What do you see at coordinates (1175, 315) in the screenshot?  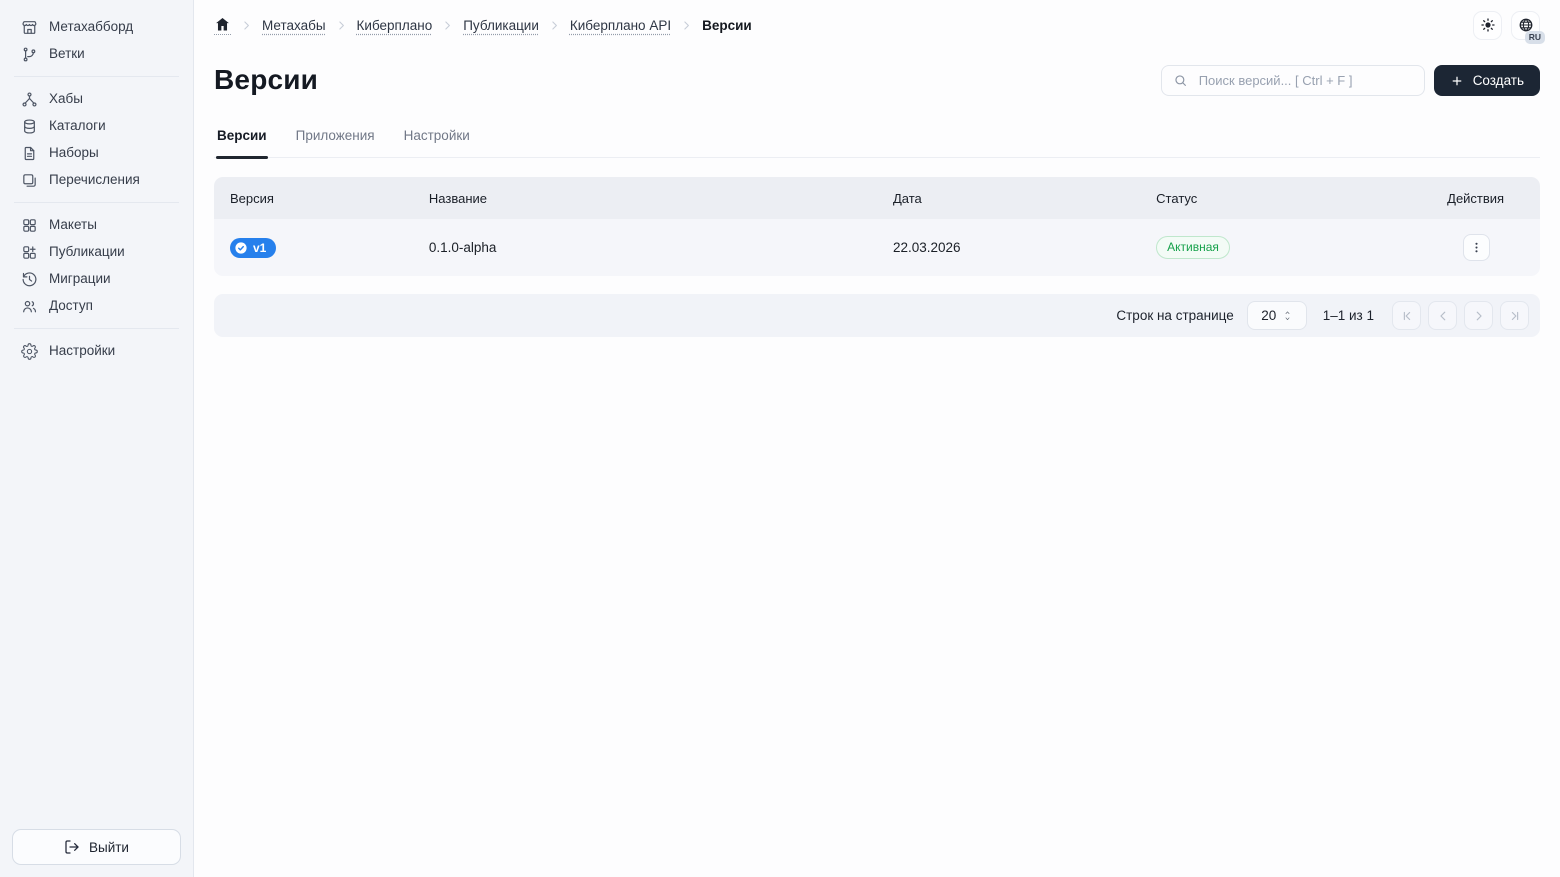 I see `rows-per-page-label: Строк на странице` at bounding box center [1175, 315].